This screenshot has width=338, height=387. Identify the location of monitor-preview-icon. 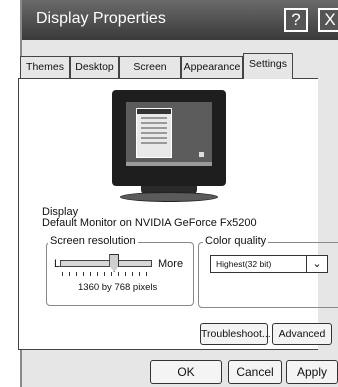
(169, 138).